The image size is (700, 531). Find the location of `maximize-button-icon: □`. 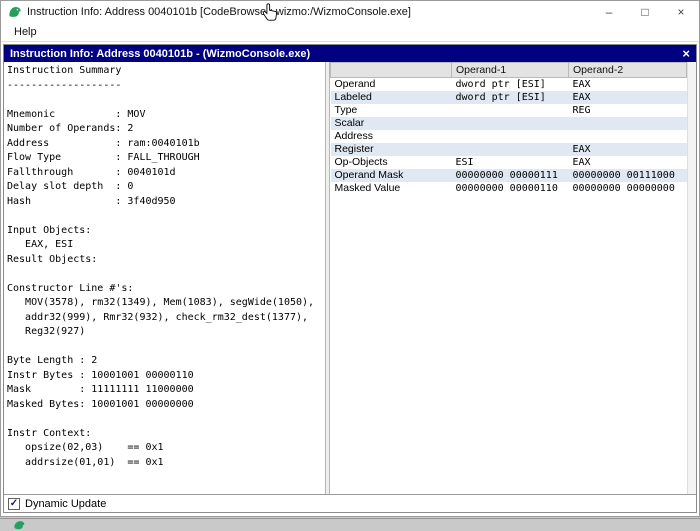

maximize-button-icon: □ is located at coordinates (645, 12).